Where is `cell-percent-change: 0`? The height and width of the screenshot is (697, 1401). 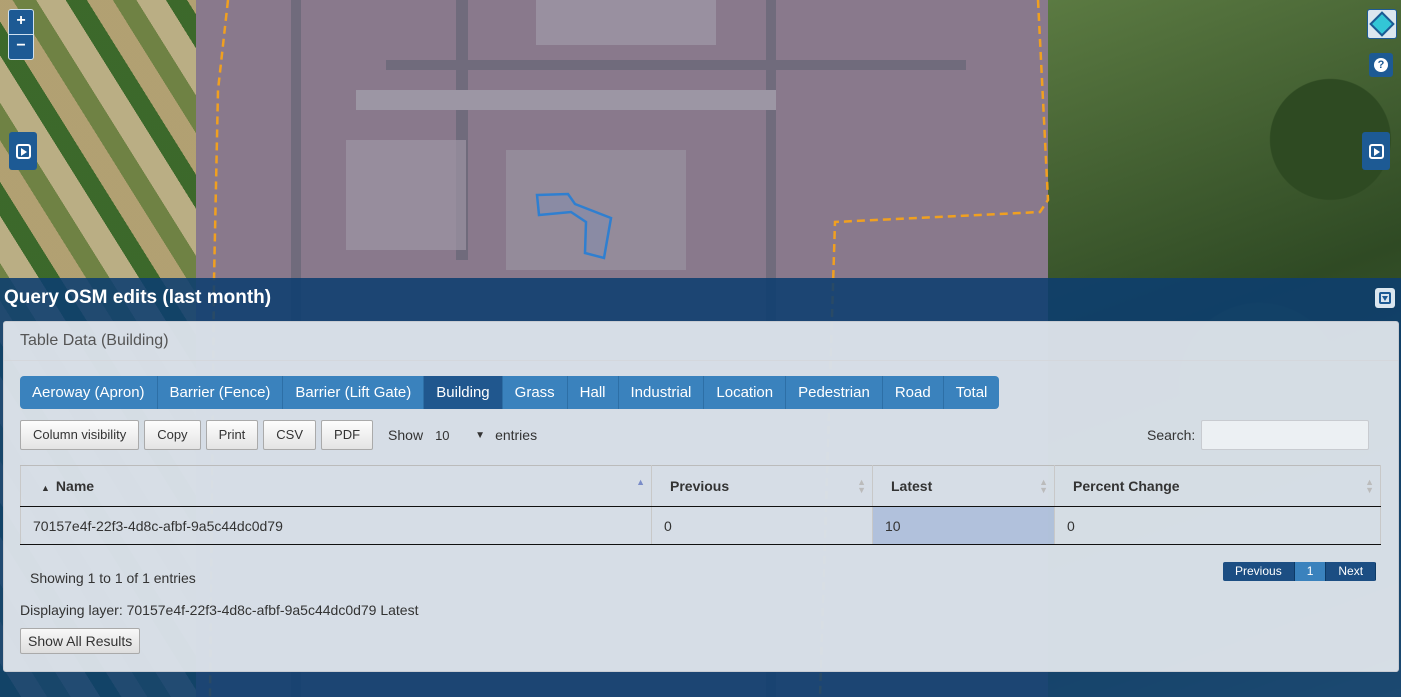 cell-percent-change: 0 is located at coordinates (1217, 525).